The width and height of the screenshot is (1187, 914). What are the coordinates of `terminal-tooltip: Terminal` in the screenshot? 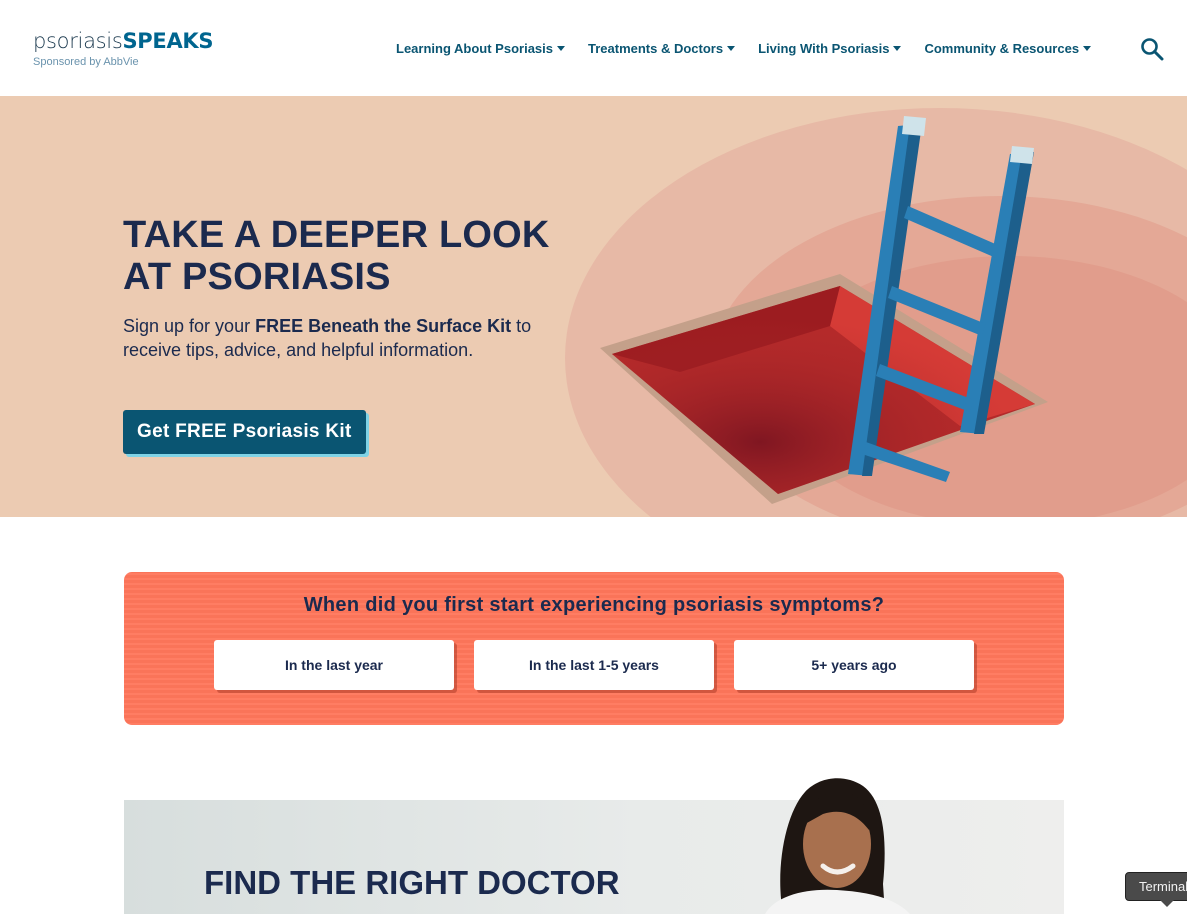 It's located at (1156, 886).